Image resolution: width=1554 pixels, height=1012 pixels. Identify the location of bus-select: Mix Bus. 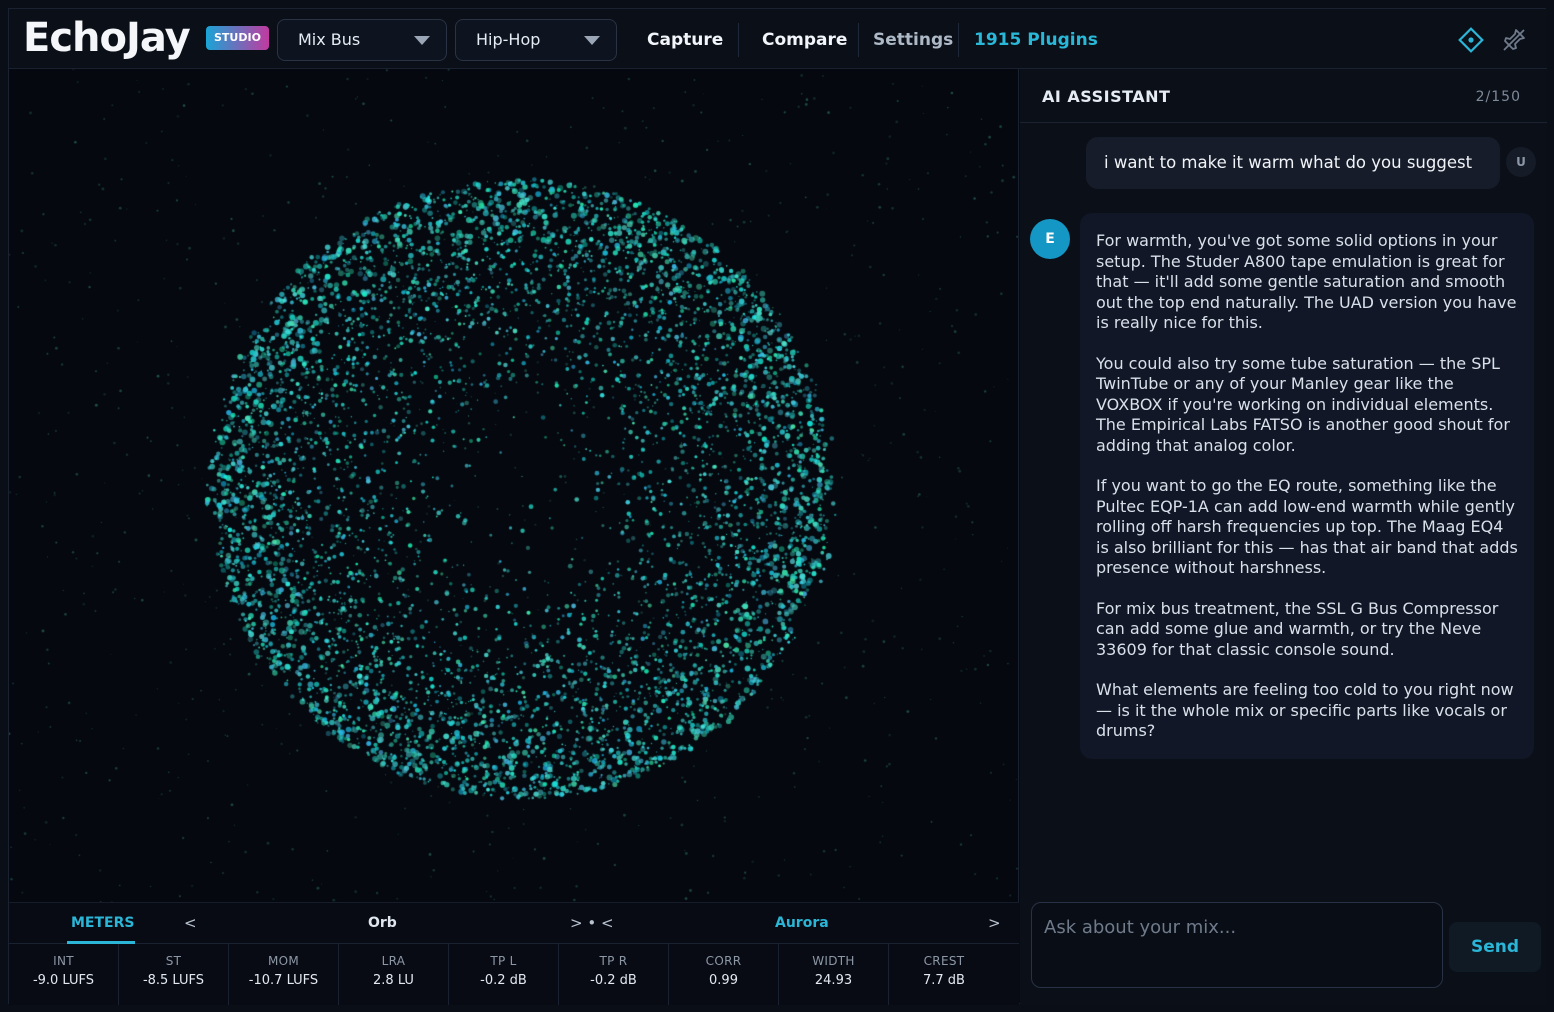
(362, 40).